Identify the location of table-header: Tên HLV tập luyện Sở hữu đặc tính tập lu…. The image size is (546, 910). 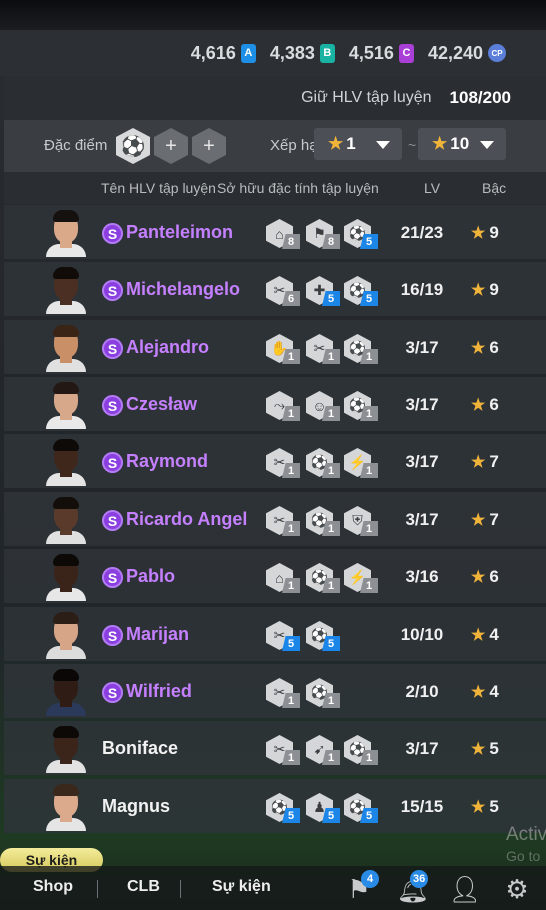
(275, 188).